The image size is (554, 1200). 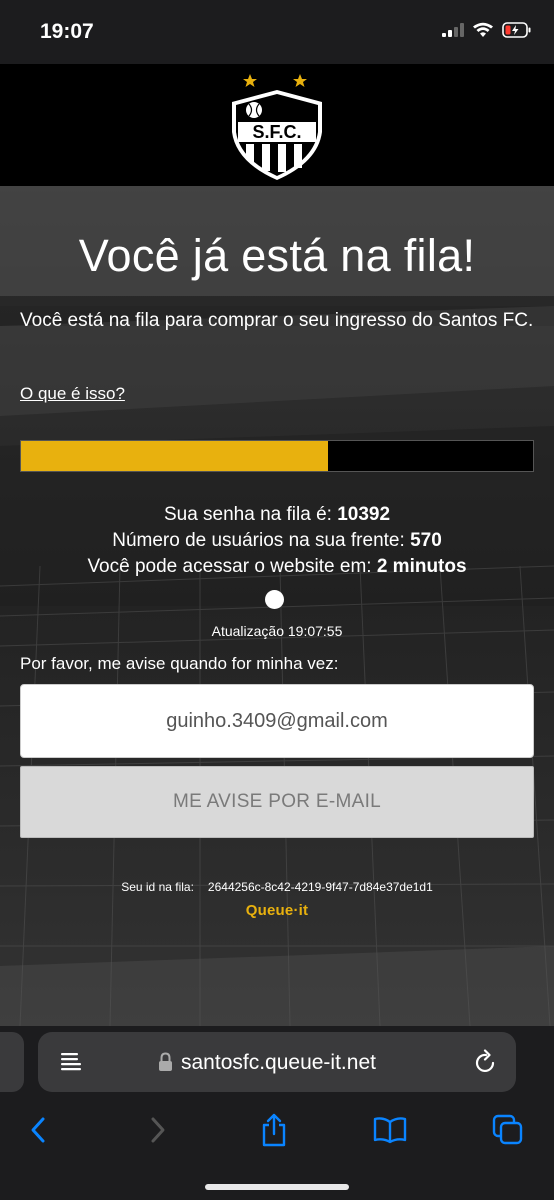 What do you see at coordinates (157, 887) in the screenshot?
I see `queue-id-label: Seu id na fila:` at bounding box center [157, 887].